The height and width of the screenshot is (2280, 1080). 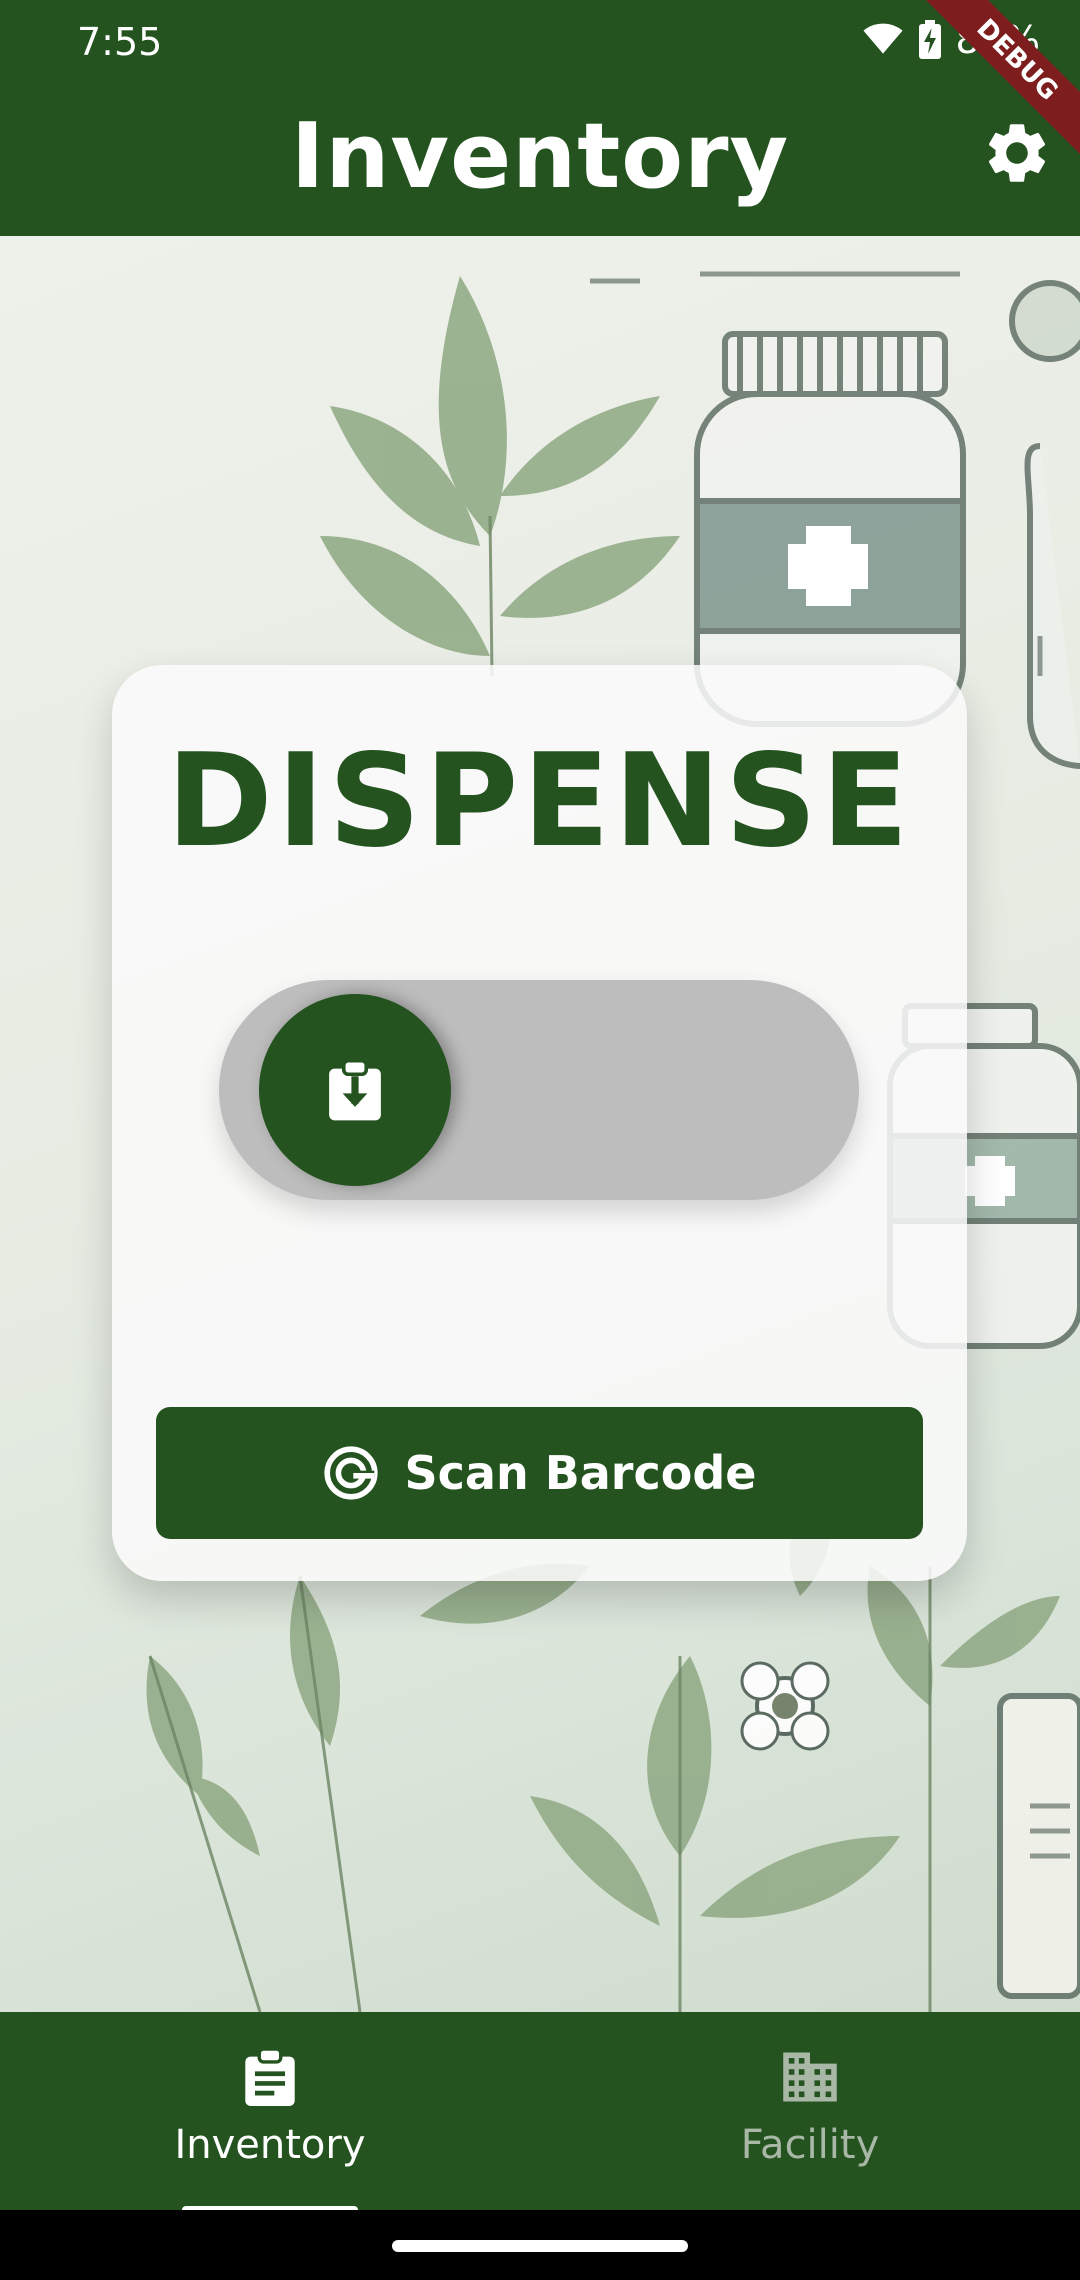 I want to click on card-title: DISPENSE, so click(x=539, y=801).